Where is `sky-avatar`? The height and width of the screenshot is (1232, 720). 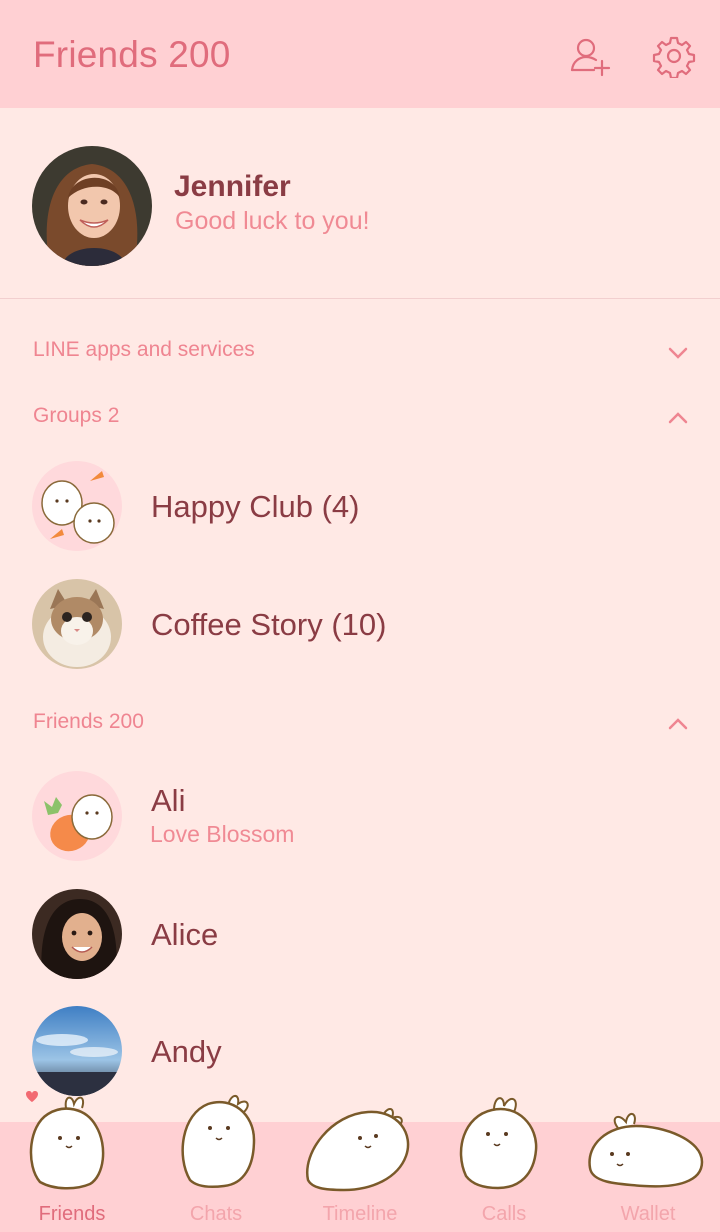
sky-avatar is located at coordinates (77, 1051).